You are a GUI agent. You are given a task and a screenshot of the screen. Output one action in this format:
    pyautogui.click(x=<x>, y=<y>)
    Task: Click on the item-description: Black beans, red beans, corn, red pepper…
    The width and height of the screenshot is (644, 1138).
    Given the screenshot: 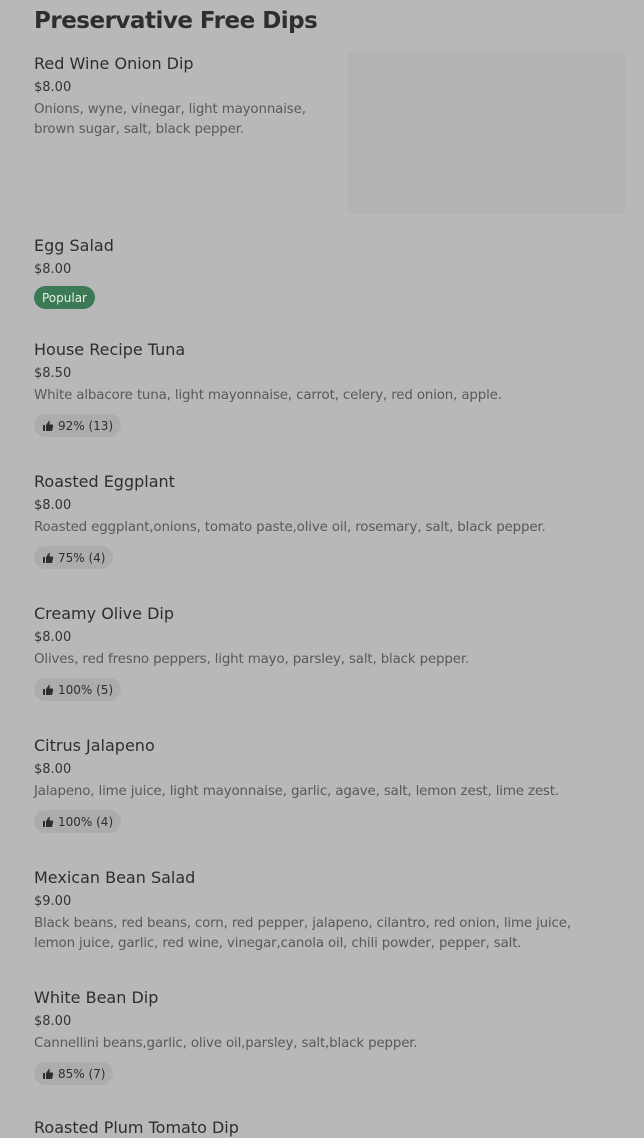 What is the action you would take?
    pyautogui.click(x=302, y=933)
    